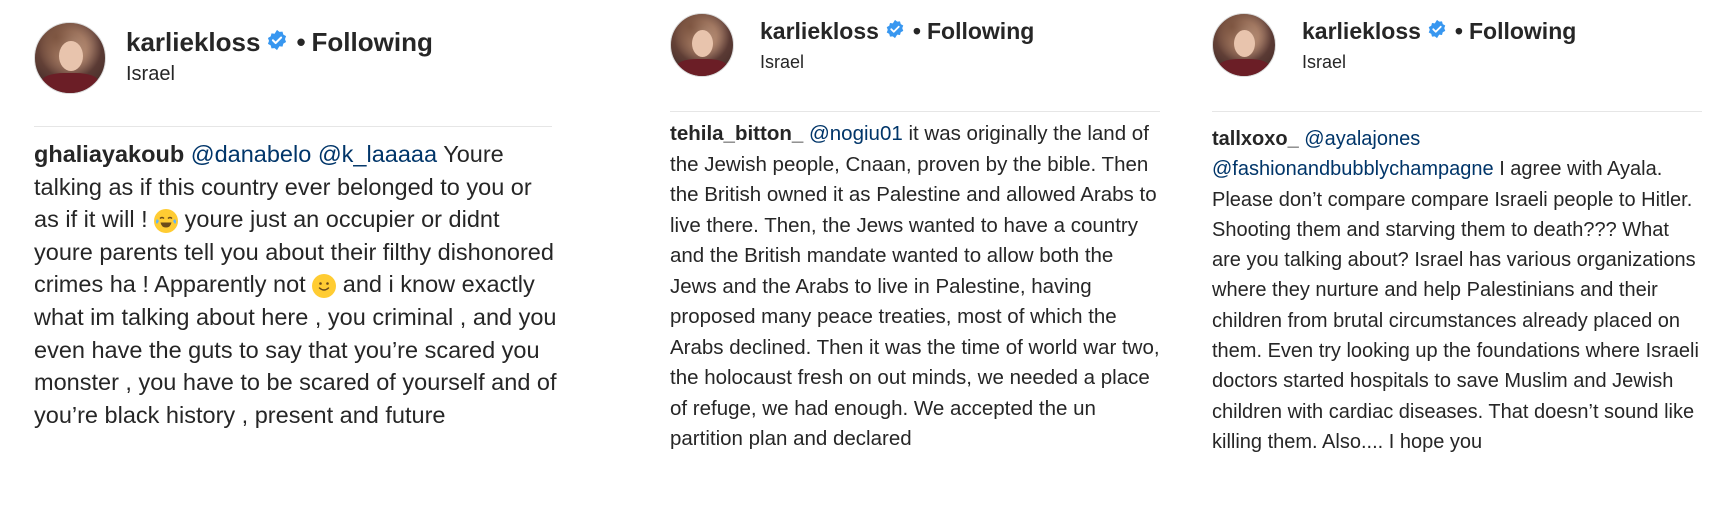  Describe the element at coordinates (377, 154) in the screenshot. I see `mention-link: @k_laaaaa` at that location.